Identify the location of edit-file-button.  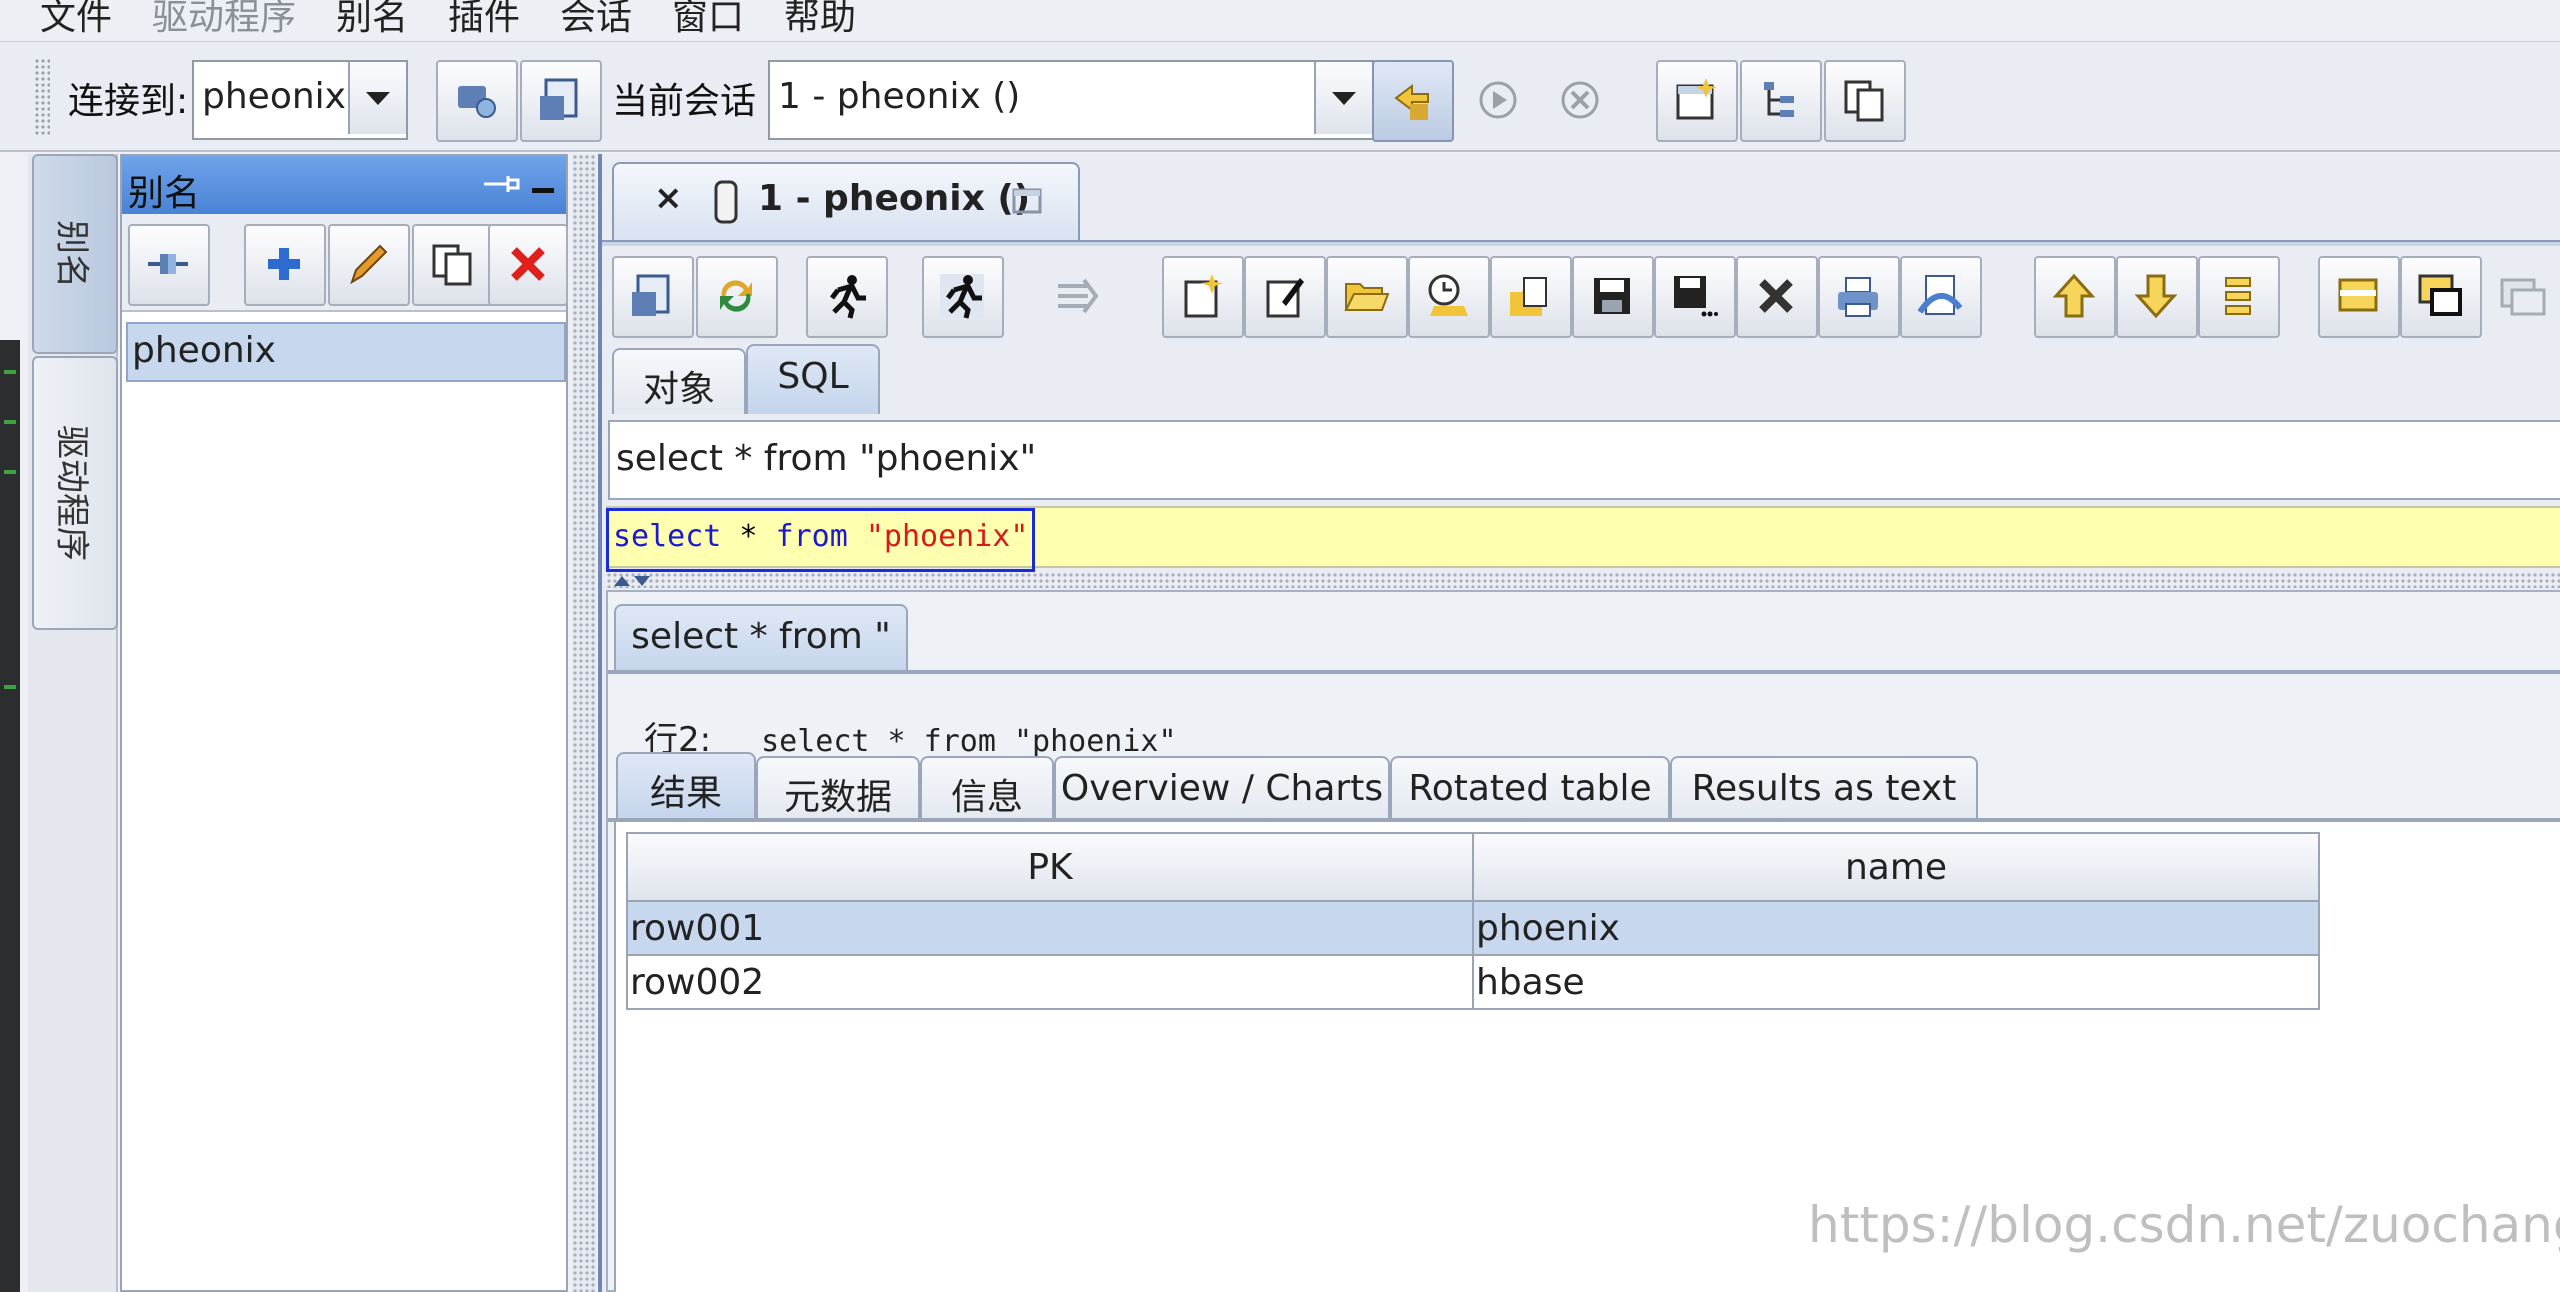
(1285, 297).